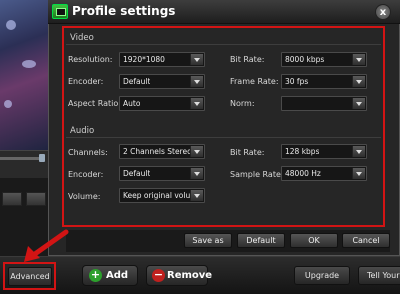 This screenshot has height=294, width=400. Describe the element at coordinates (22, 158) in the screenshot. I see `seek-slider` at that location.